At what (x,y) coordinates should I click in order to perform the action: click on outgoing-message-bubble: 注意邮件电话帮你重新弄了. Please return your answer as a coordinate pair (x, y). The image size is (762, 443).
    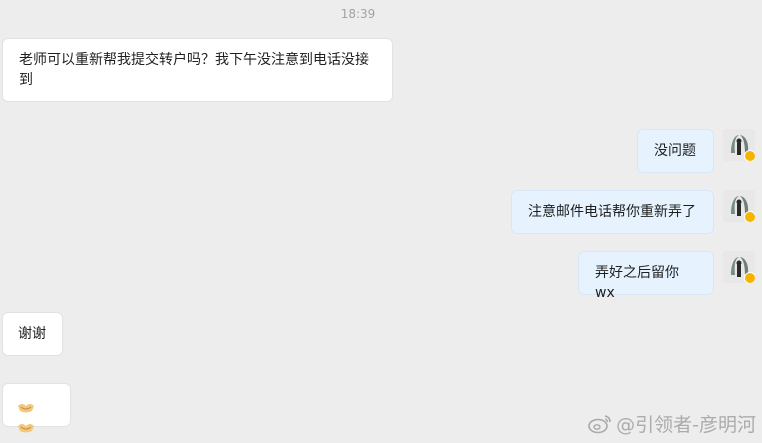
    Looking at the image, I should click on (612, 212).